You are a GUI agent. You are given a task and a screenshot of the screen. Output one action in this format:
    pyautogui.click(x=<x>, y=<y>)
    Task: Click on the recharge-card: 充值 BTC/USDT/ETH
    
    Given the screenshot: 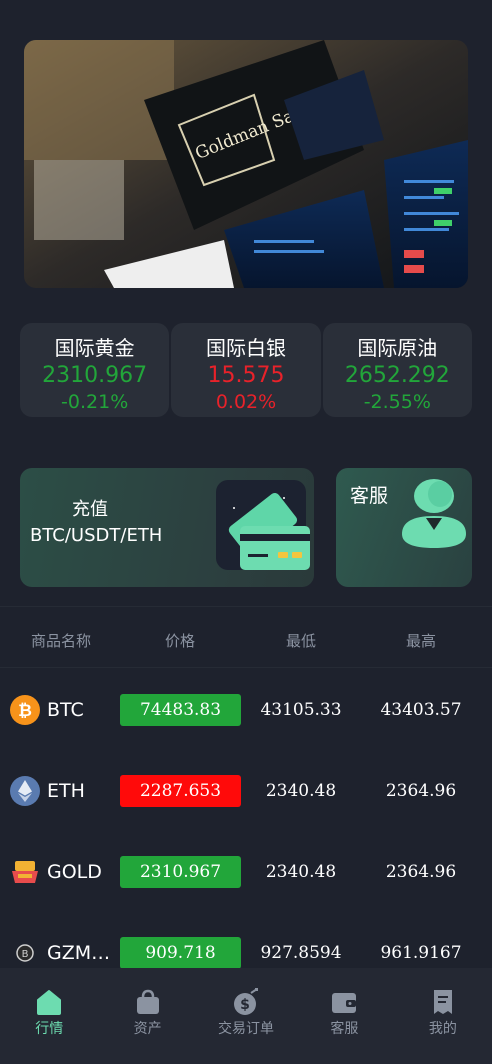 What is the action you would take?
    pyautogui.click(x=167, y=527)
    